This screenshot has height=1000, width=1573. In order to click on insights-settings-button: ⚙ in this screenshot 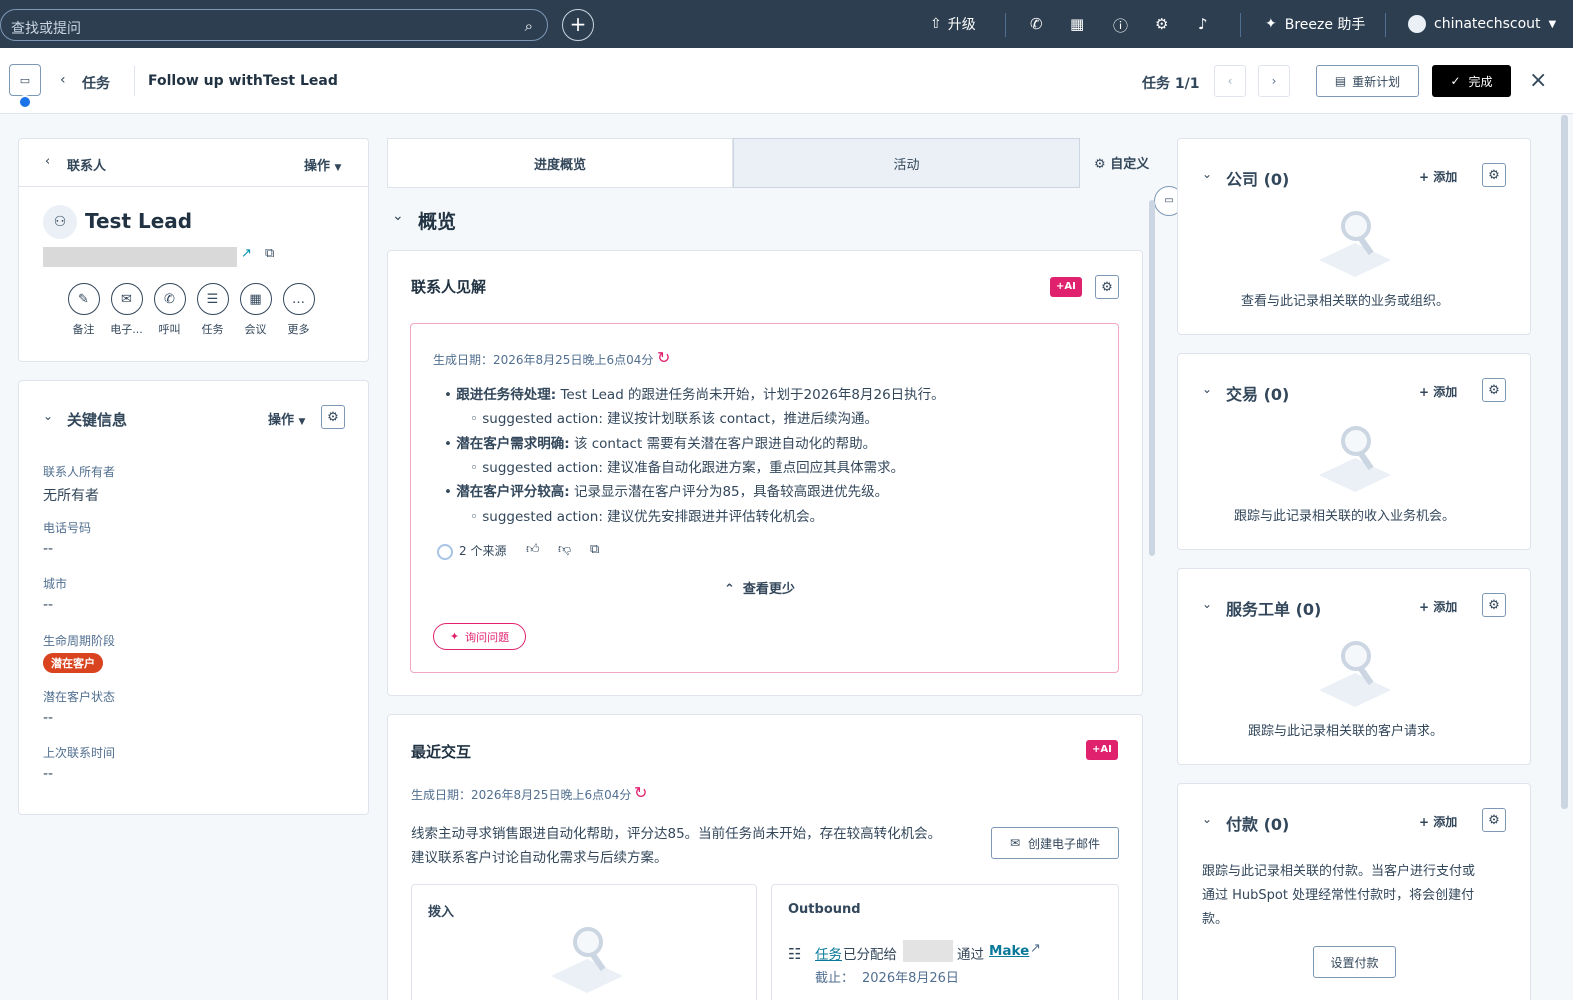, I will do `click(1107, 287)`.